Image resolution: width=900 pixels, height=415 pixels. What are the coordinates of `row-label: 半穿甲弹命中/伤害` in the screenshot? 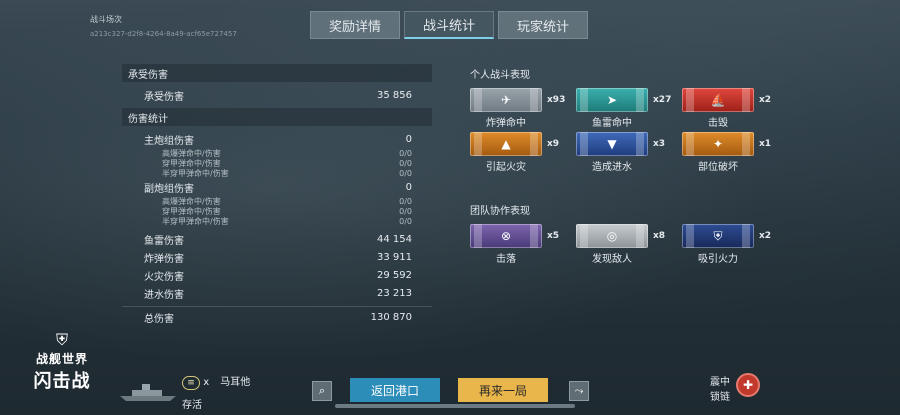 It's located at (195, 173).